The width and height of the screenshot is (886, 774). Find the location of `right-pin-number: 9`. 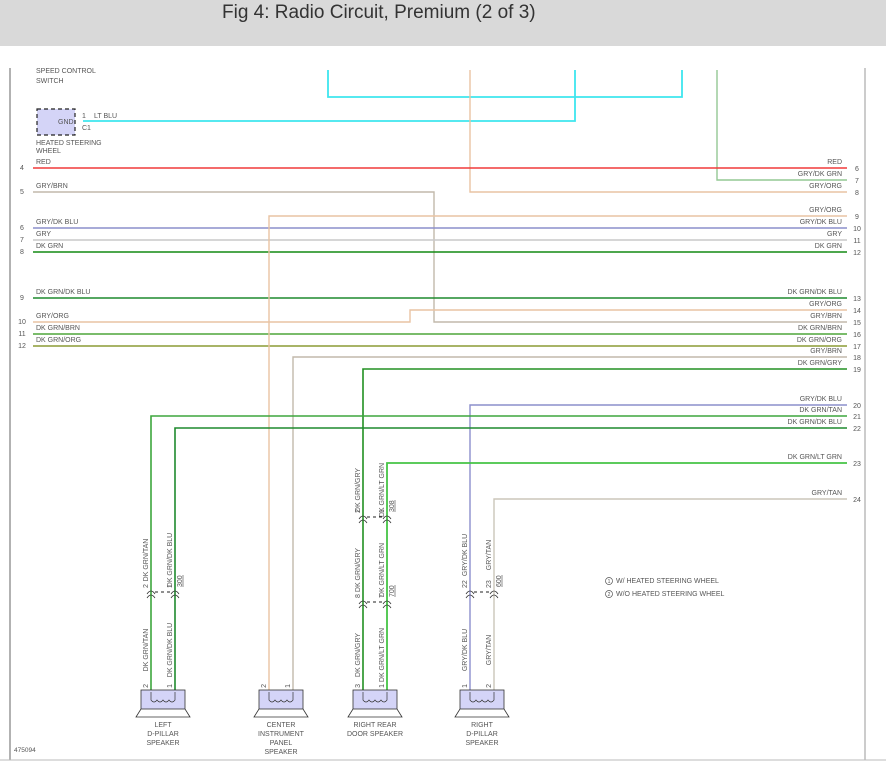

right-pin-number: 9 is located at coordinates (857, 217).